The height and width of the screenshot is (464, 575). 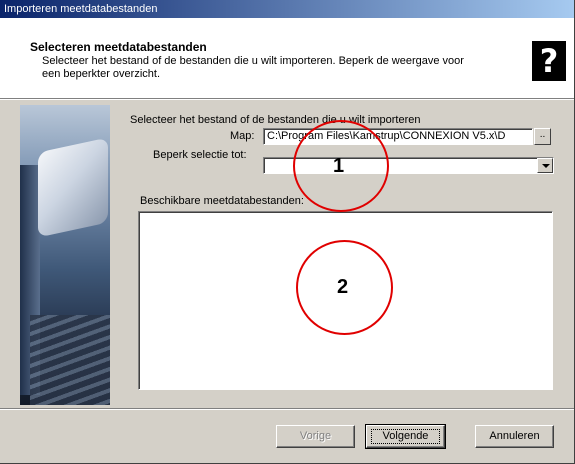 I want to click on focus-rect, so click(x=405, y=436).